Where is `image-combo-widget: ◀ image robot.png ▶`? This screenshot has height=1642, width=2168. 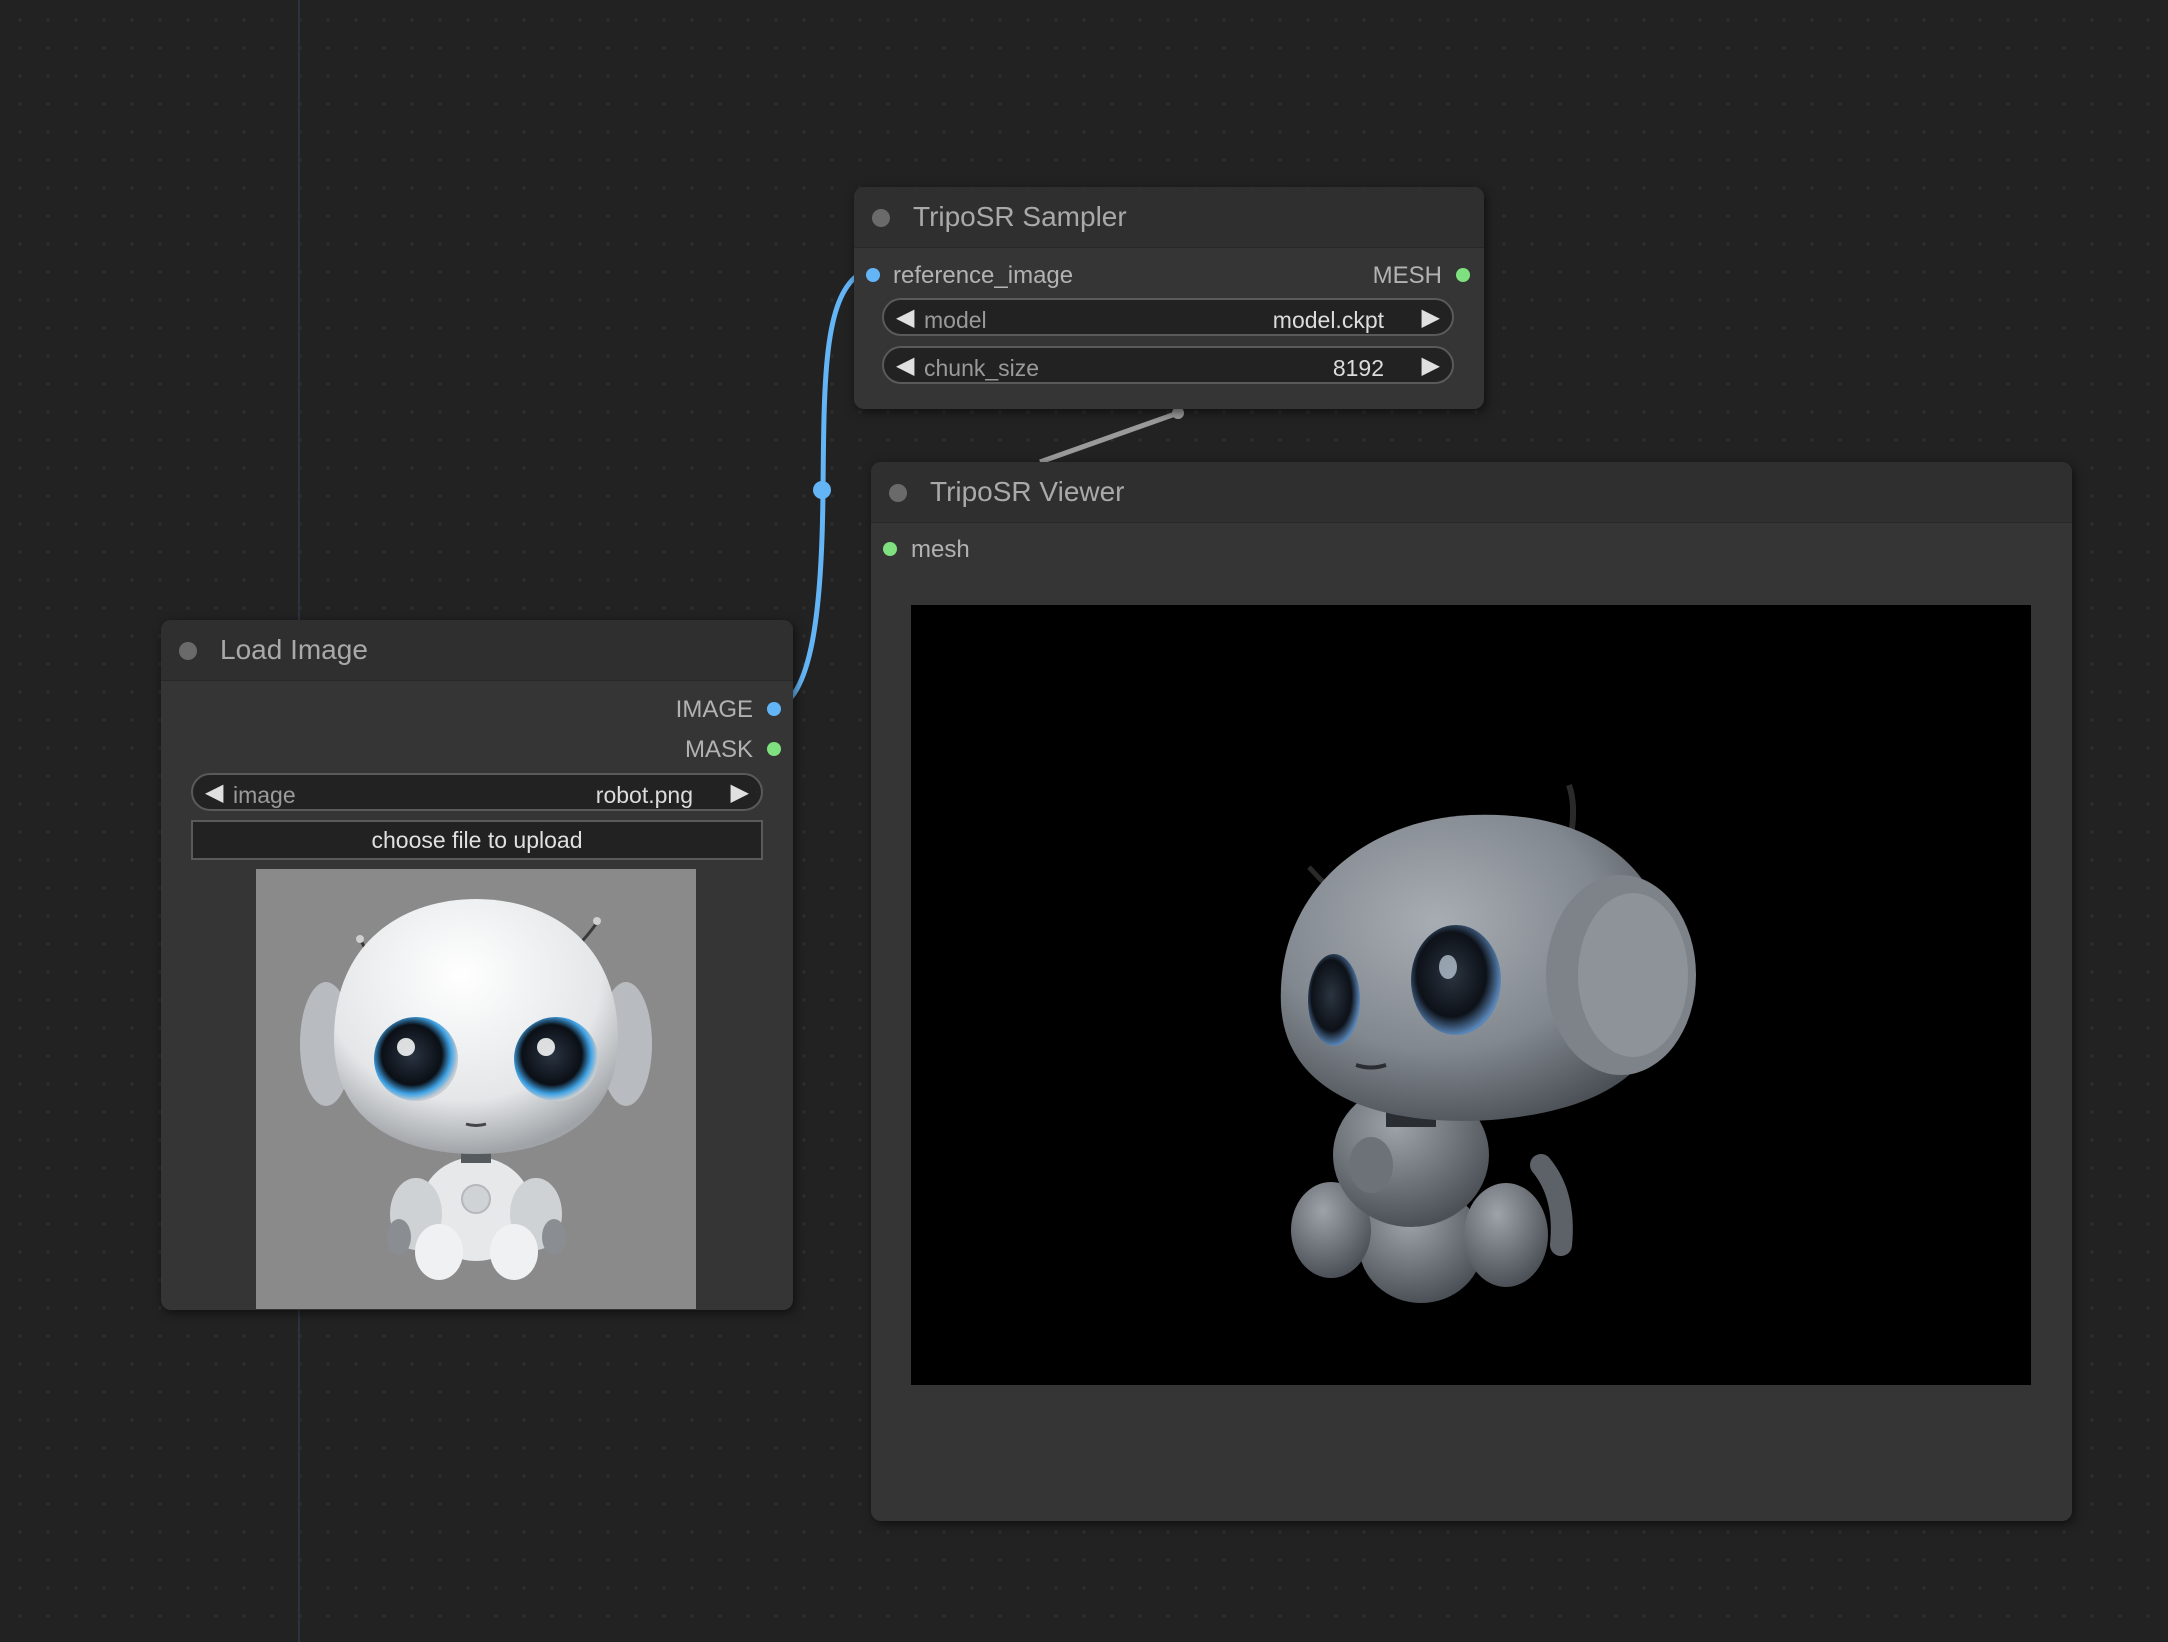
image-combo-widget: ◀ image robot.png ▶ is located at coordinates (477, 792).